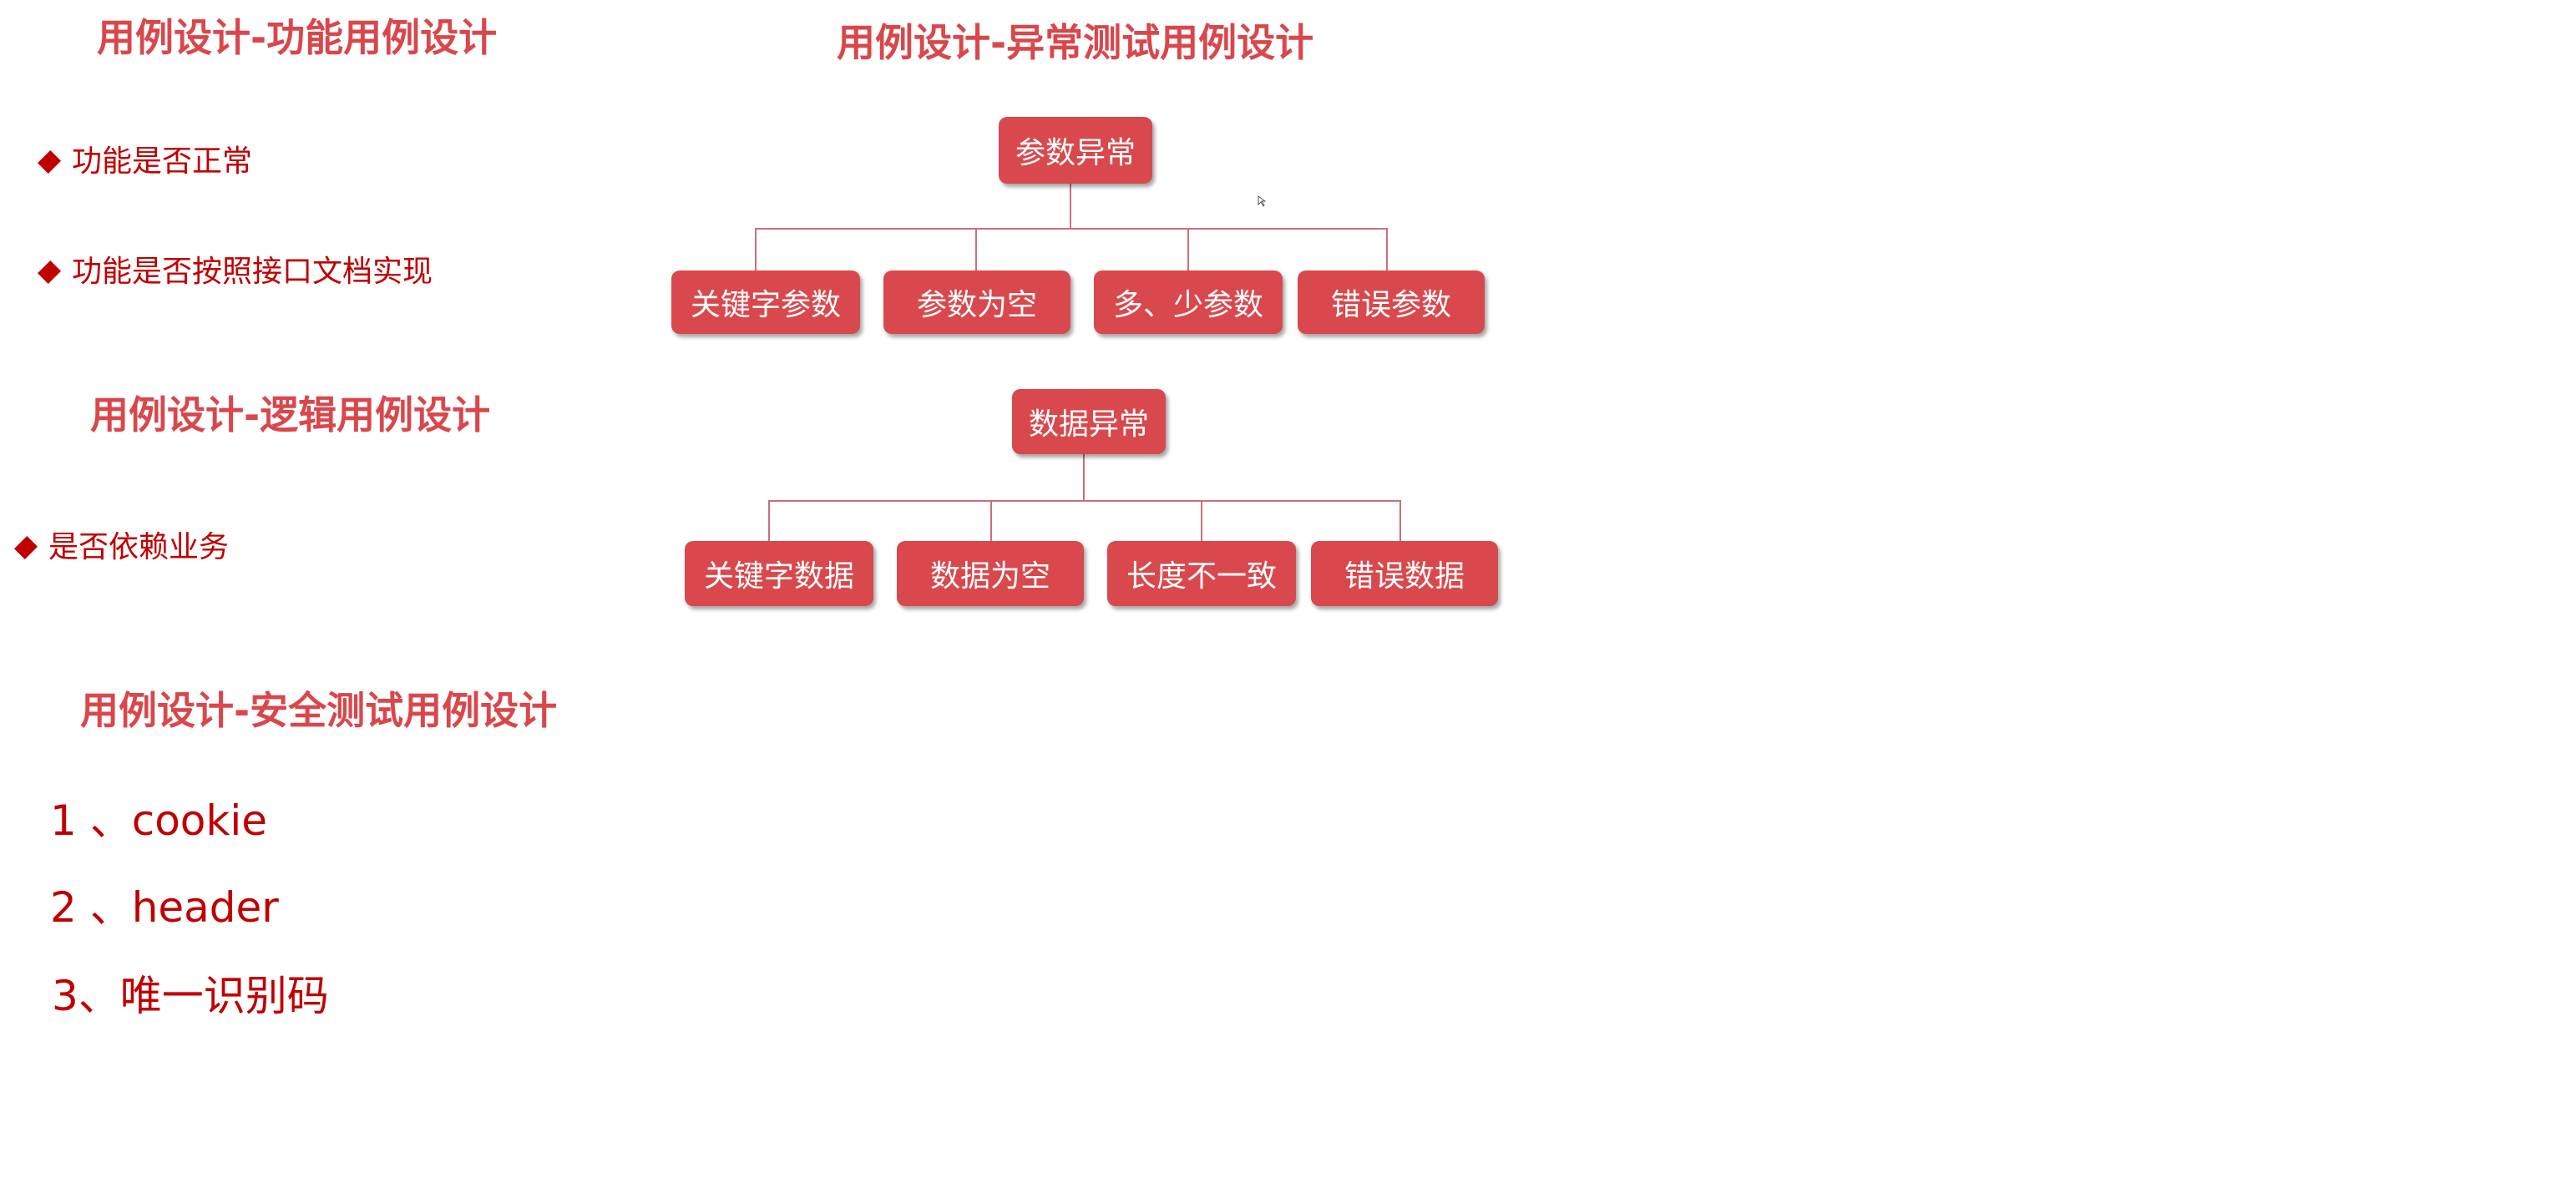  I want to click on functional-title: 用例设计-功能用例设计, so click(297, 38).